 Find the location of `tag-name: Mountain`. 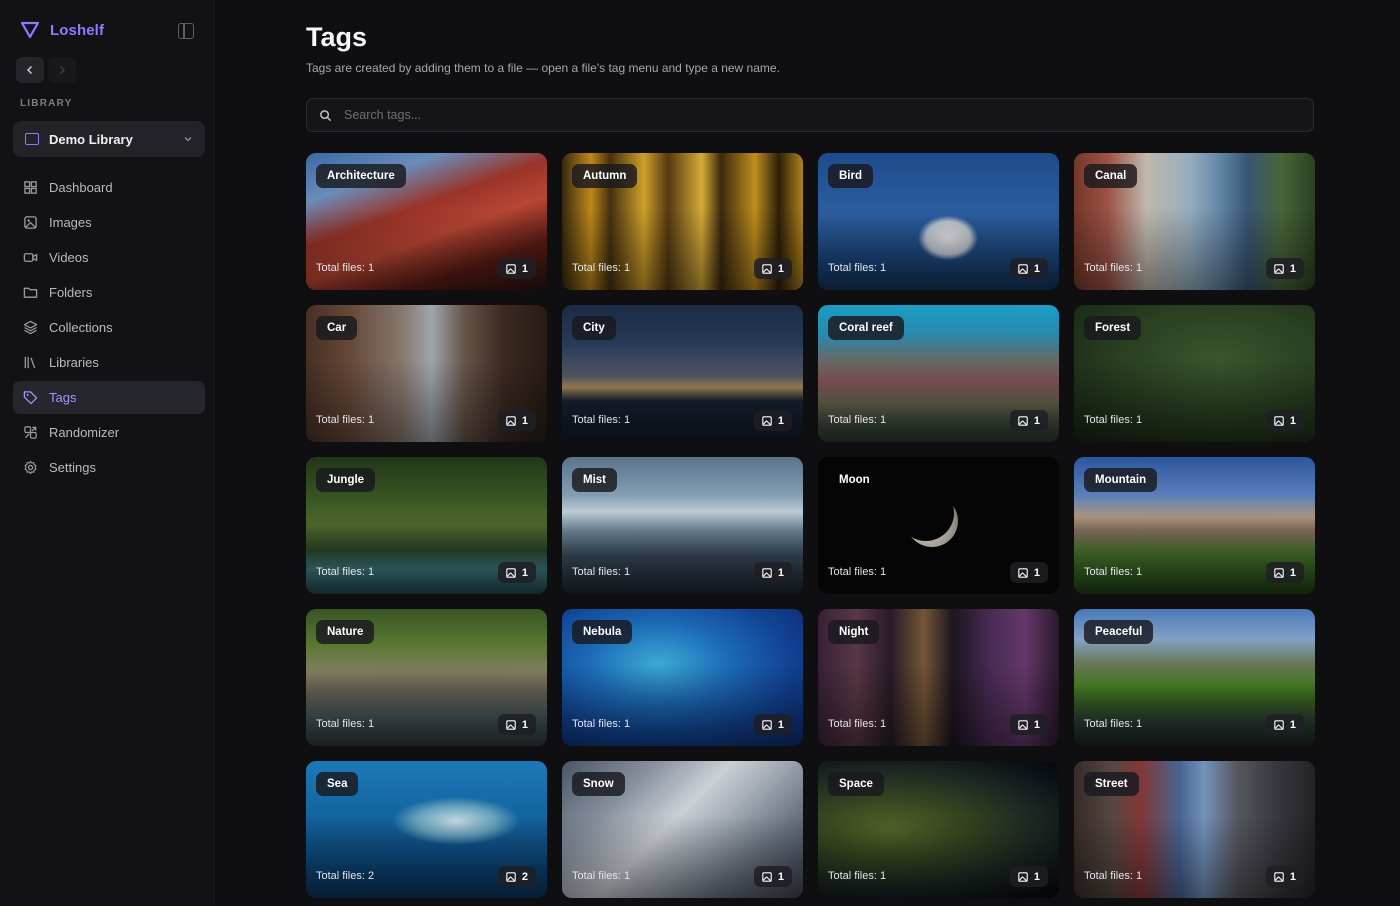

tag-name: Mountain is located at coordinates (1121, 480).